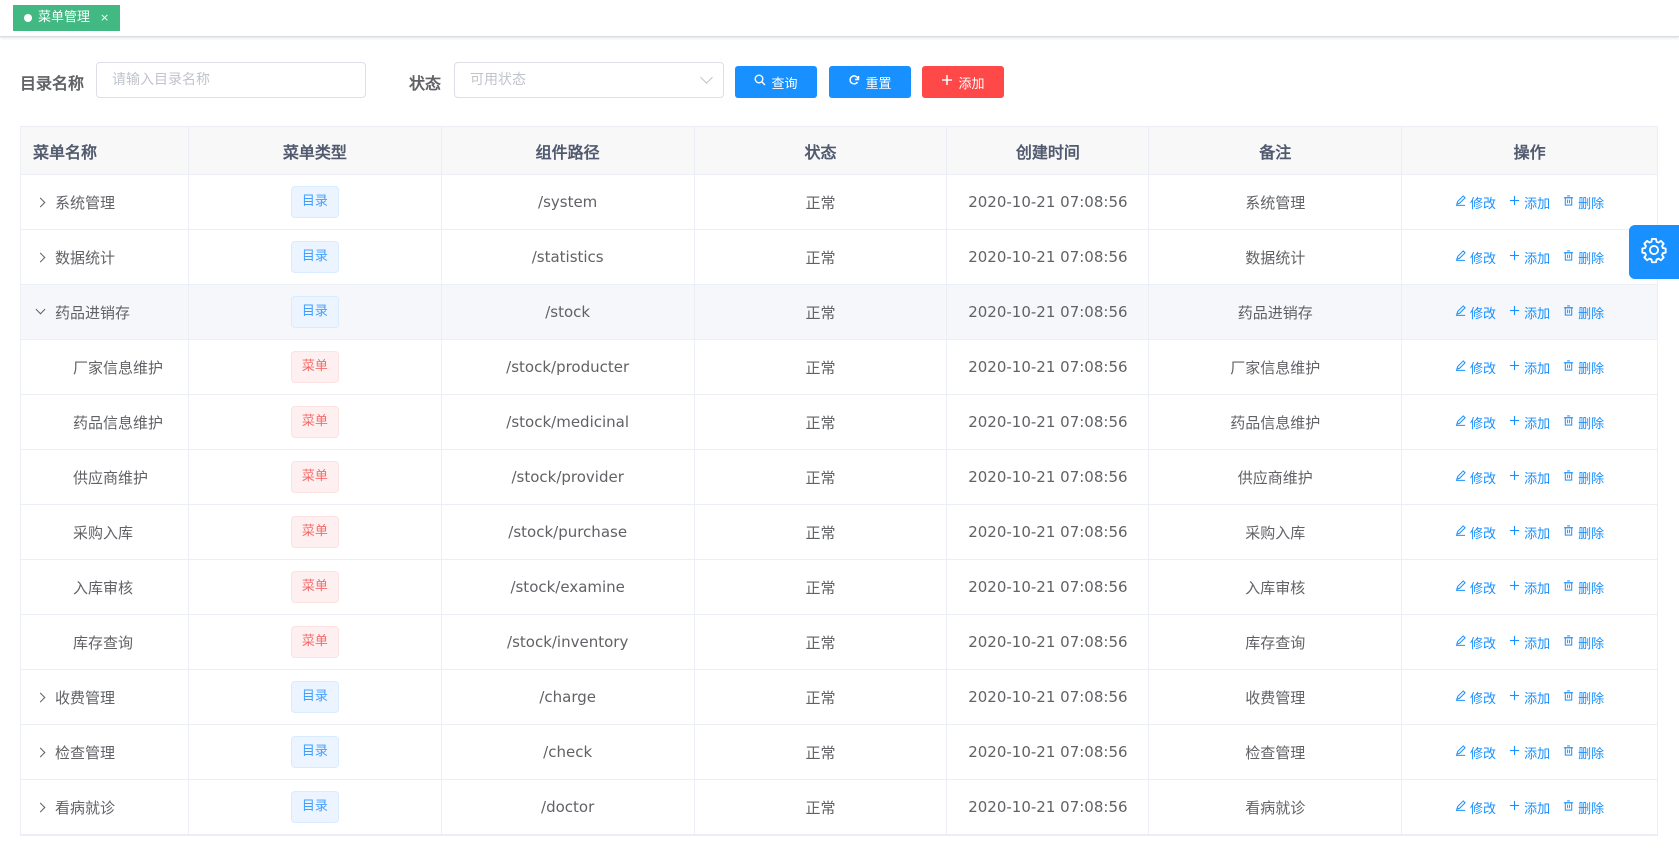  I want to click on query-button: 查询, so click(776, 82).